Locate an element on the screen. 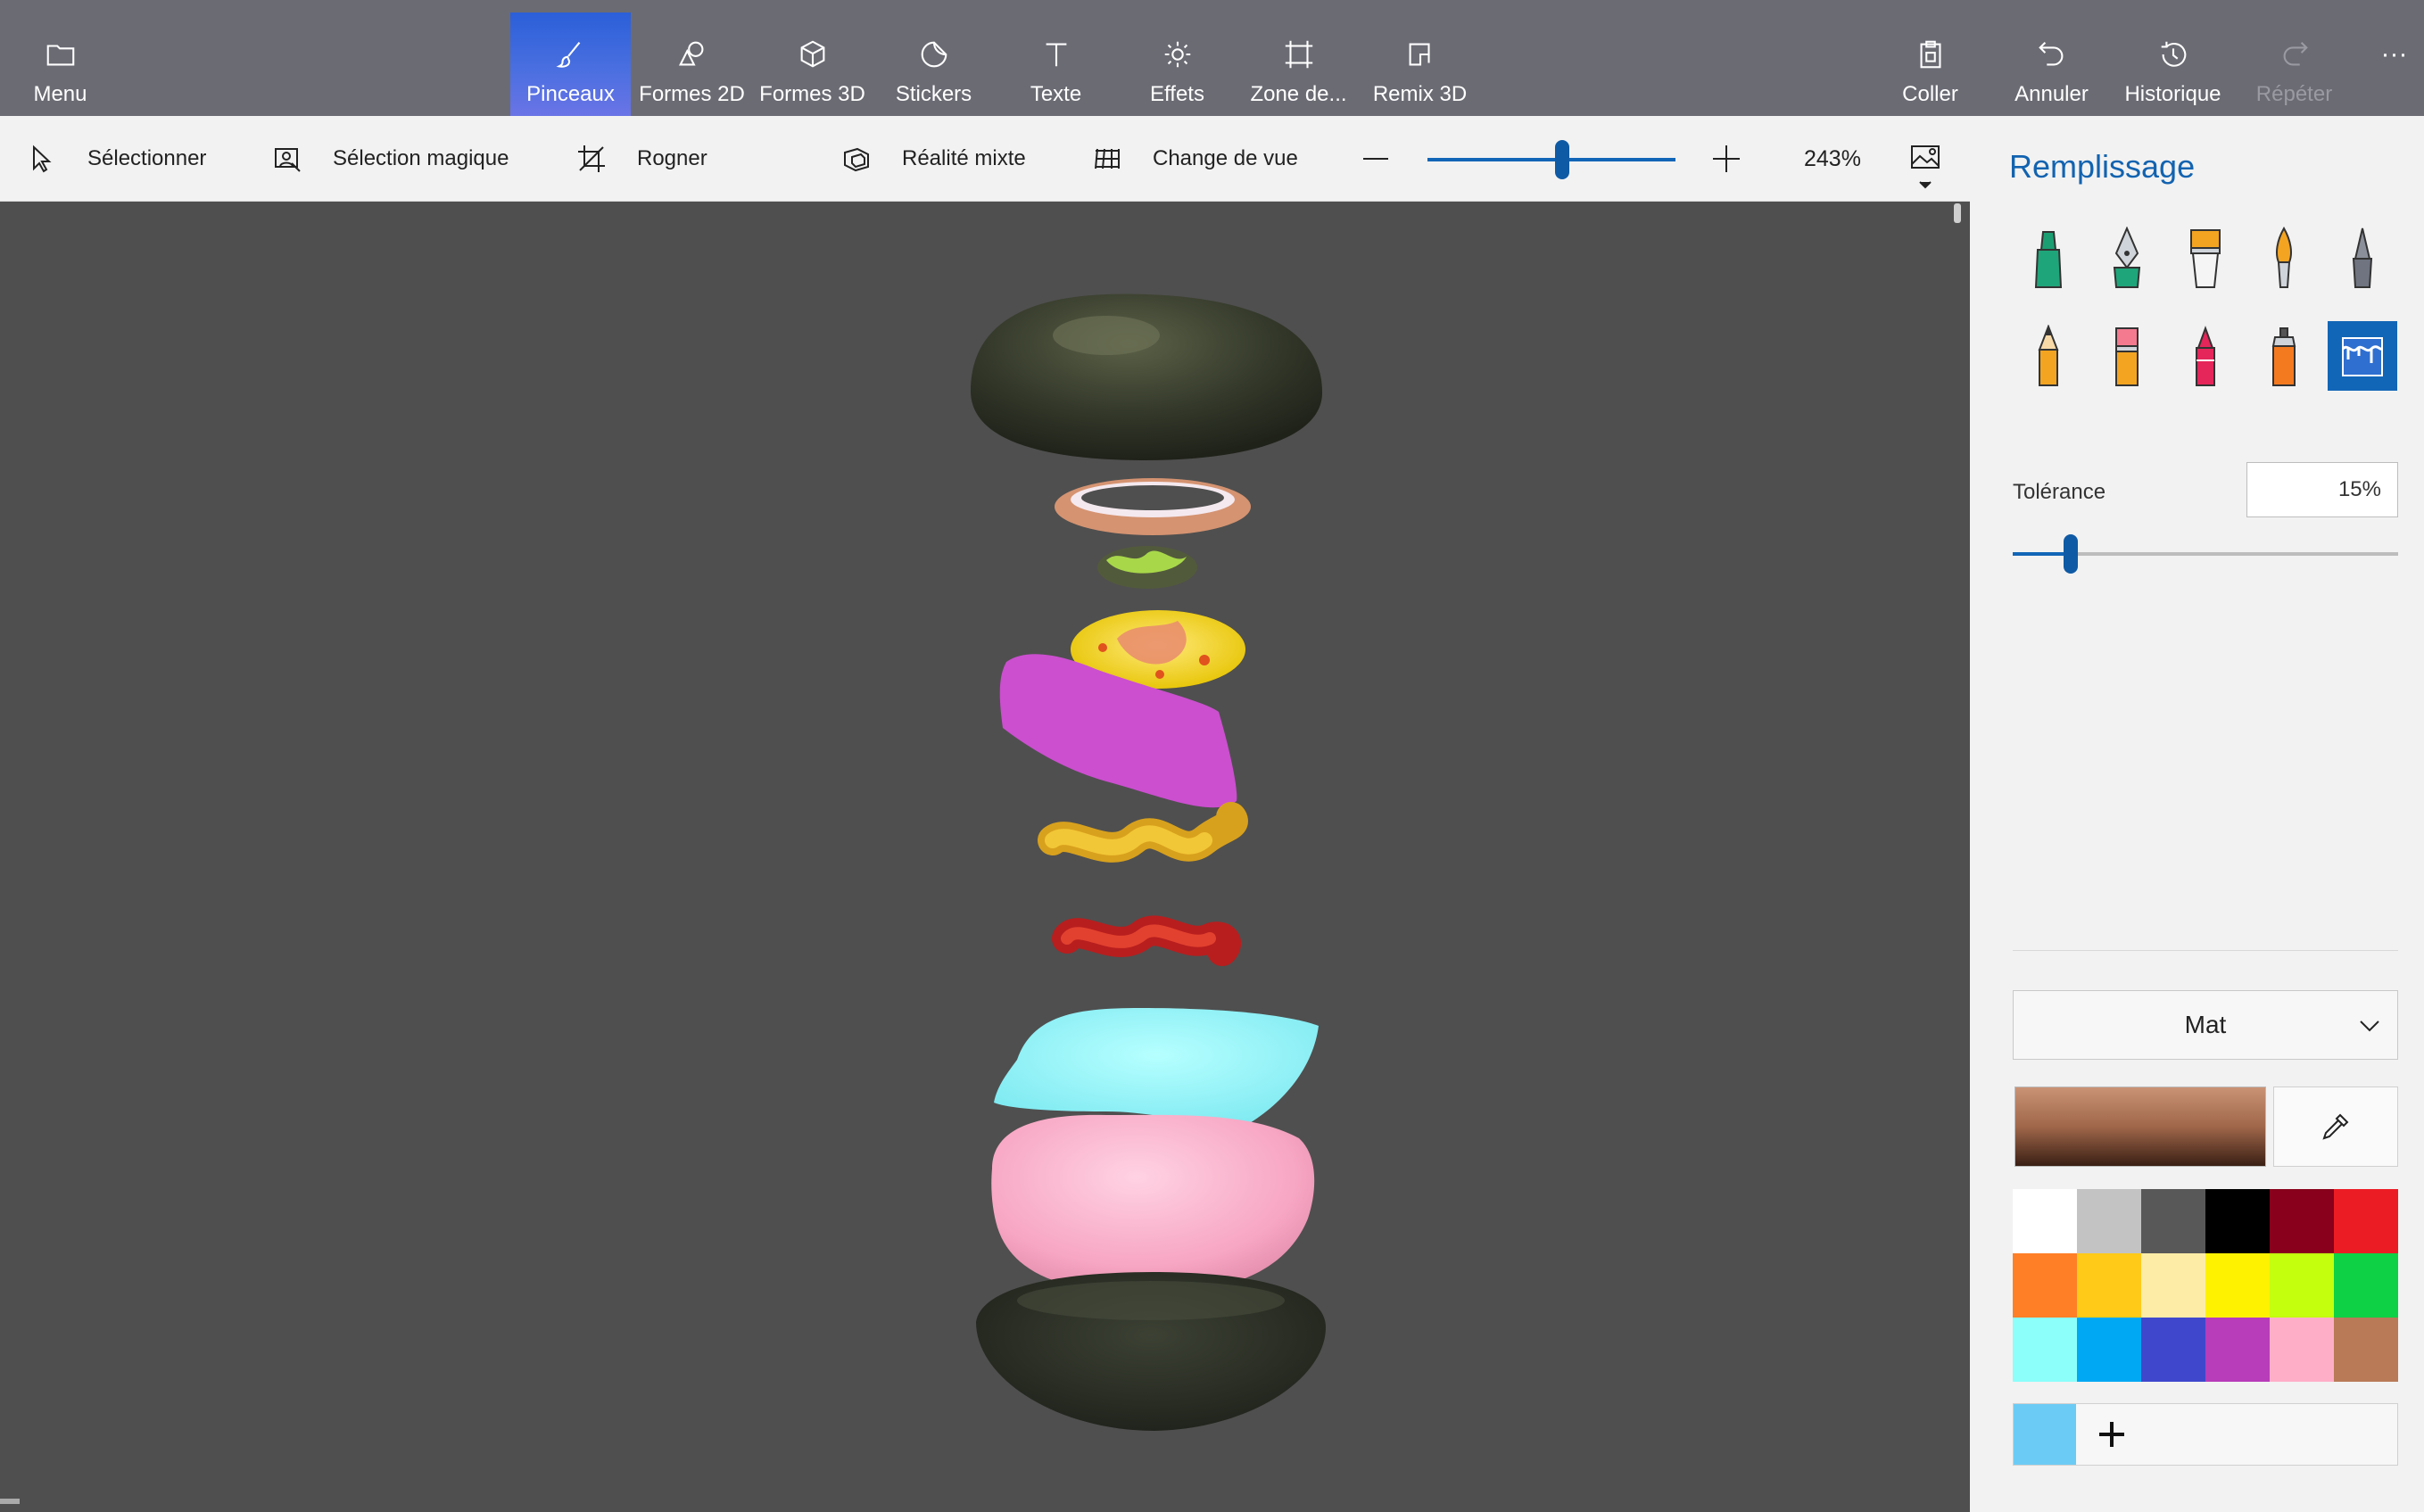  magic-select-button: Sélection magique is located at coordinates (390, 159).